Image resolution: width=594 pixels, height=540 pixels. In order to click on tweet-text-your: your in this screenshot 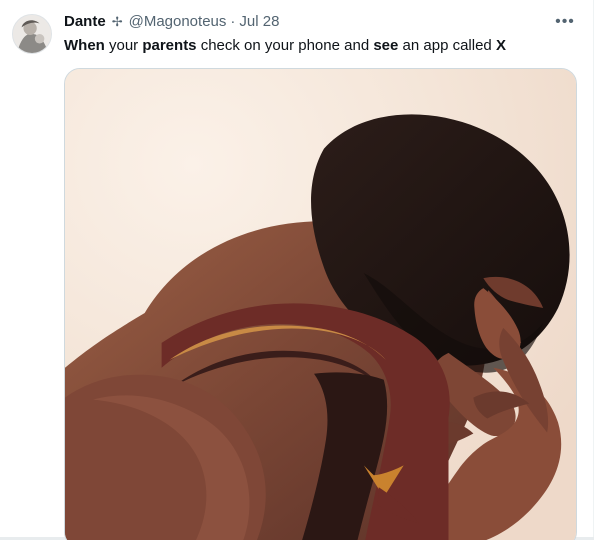, I will do `click(123, 45)`.